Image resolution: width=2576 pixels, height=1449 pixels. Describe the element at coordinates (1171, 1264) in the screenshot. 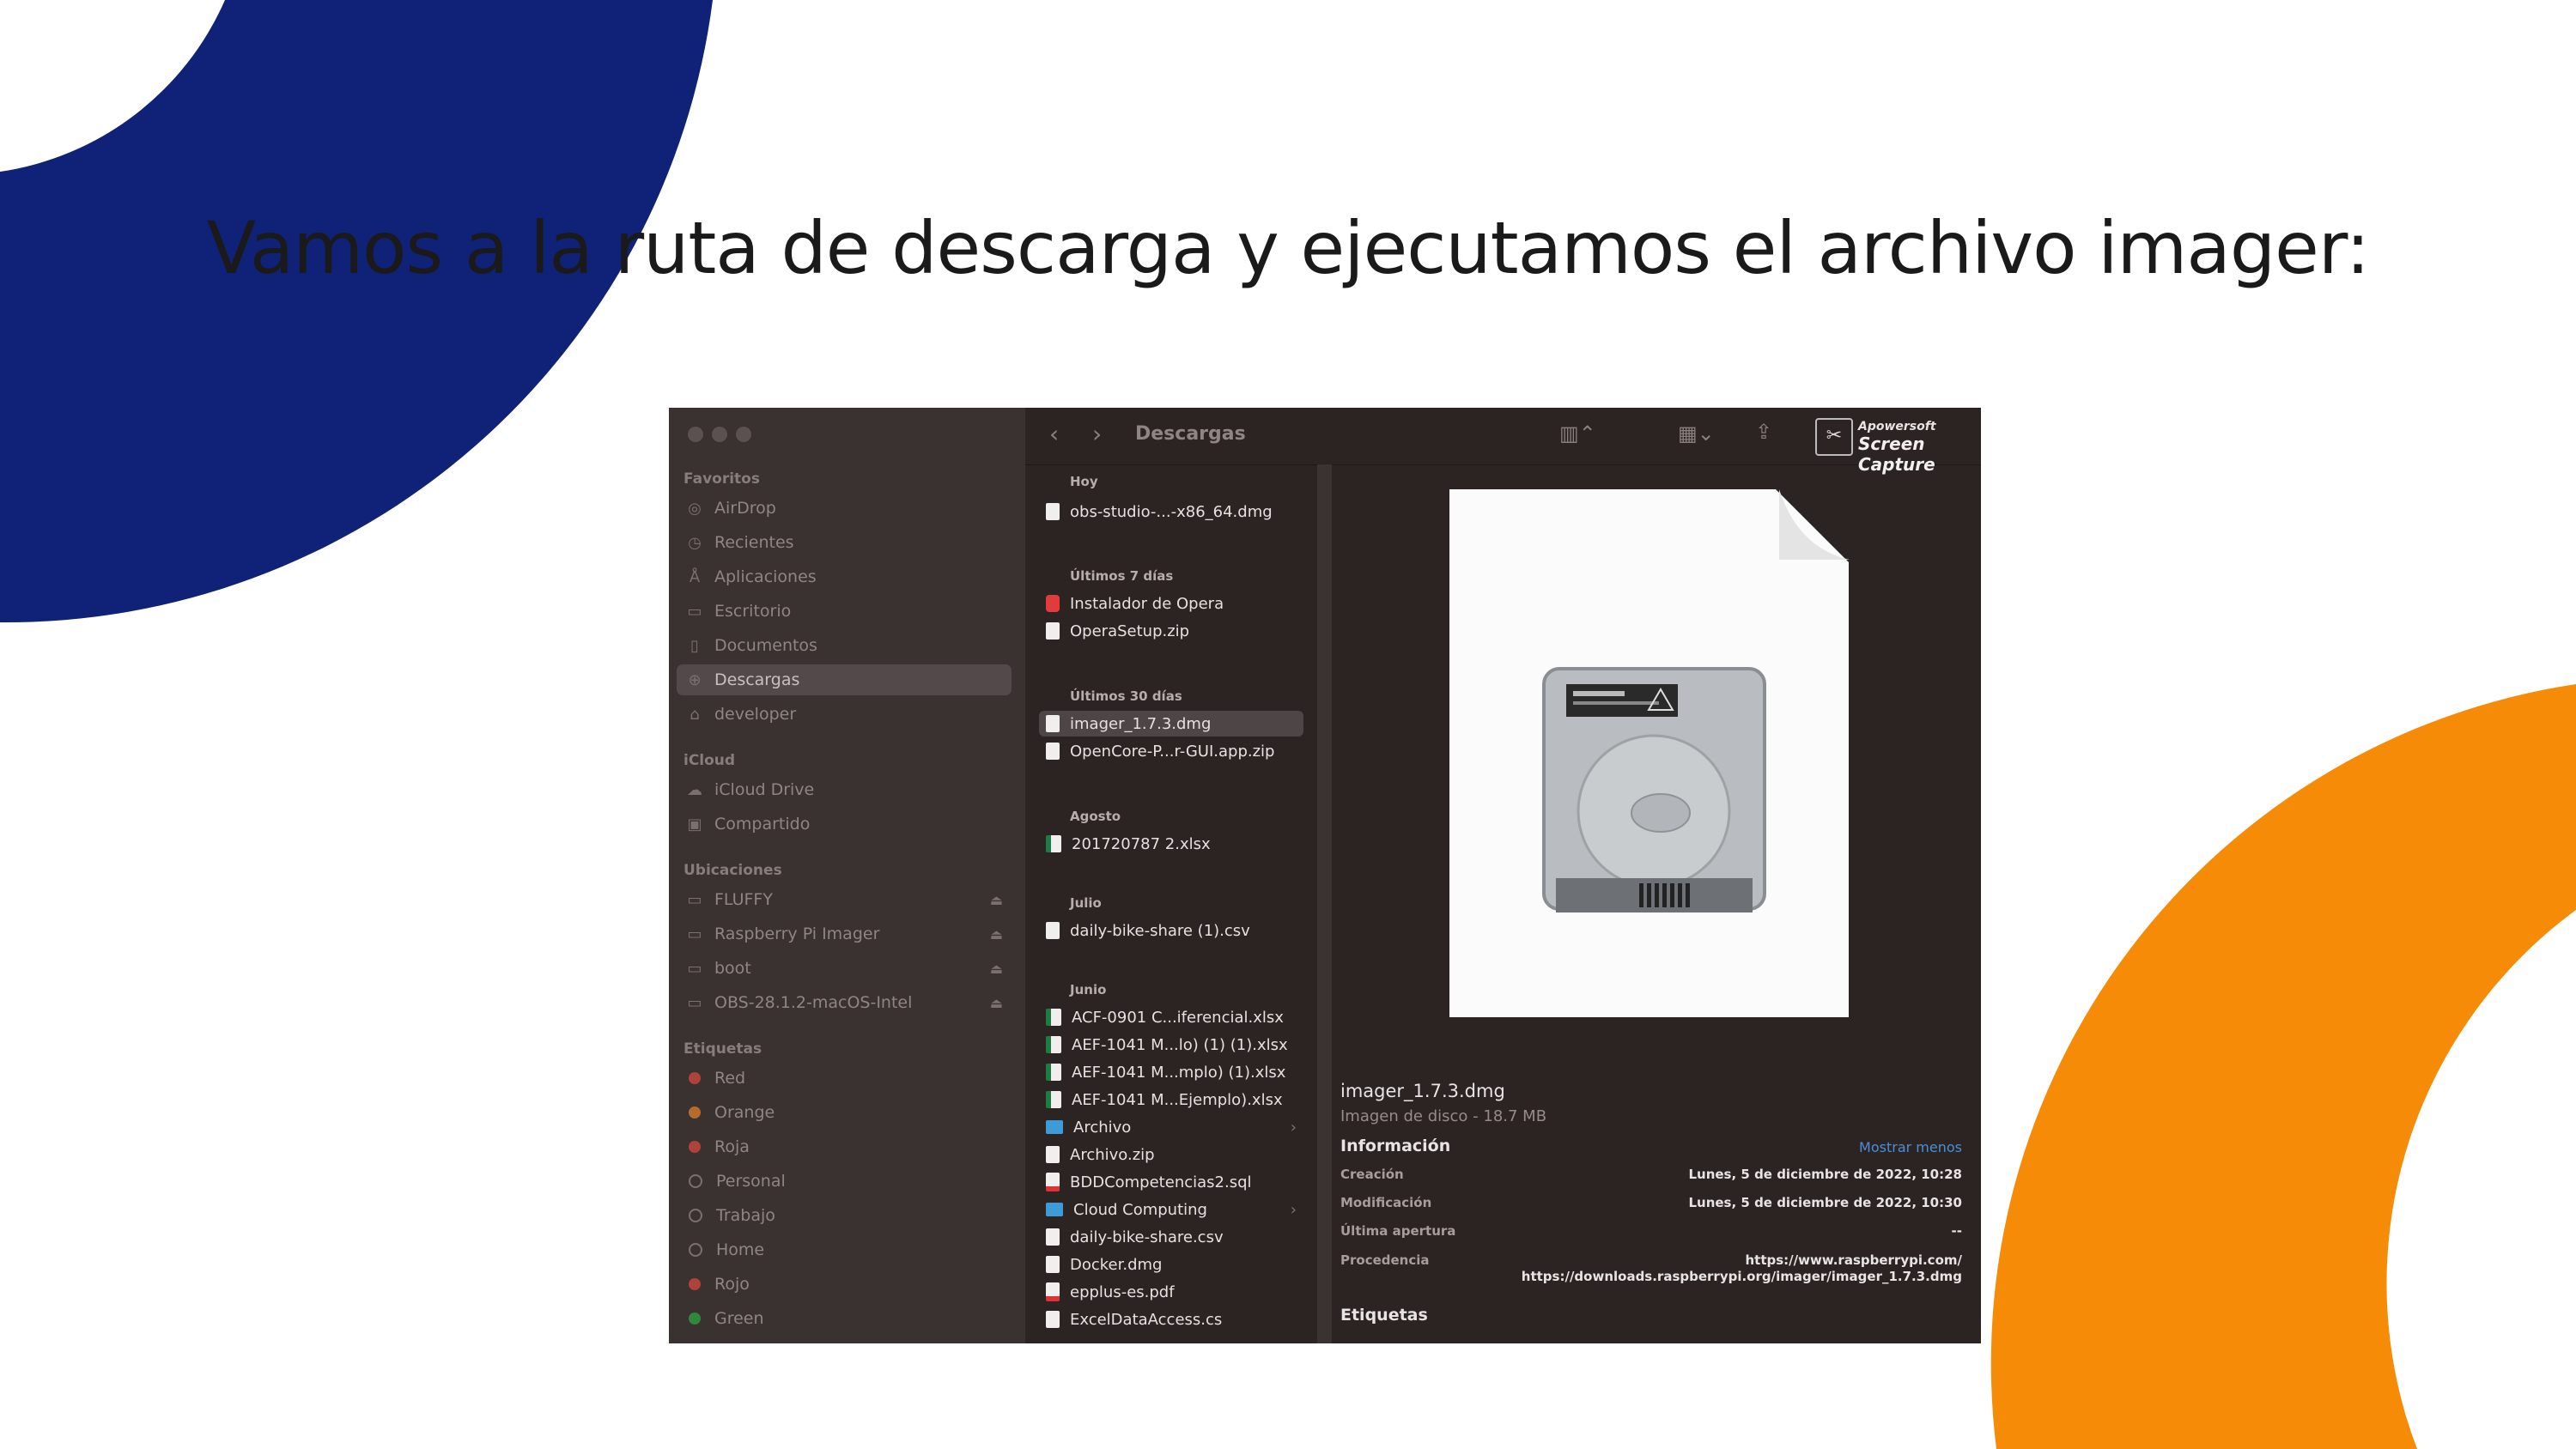

I see `file-item: Docker.dmg` at that location.